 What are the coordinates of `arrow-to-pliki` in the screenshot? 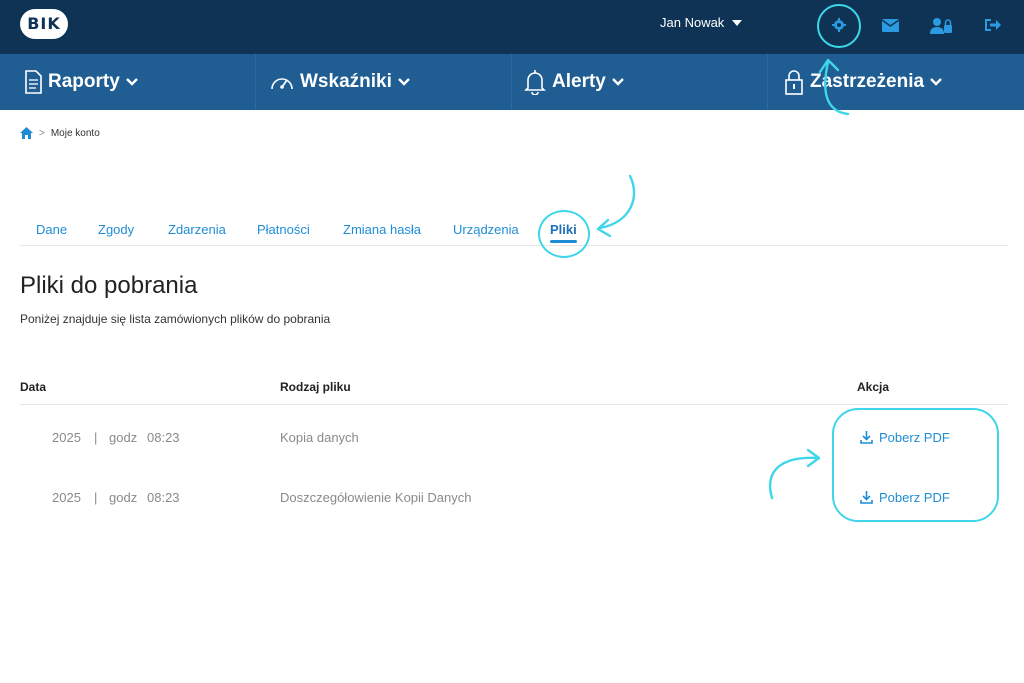 It's located at (617, 202).